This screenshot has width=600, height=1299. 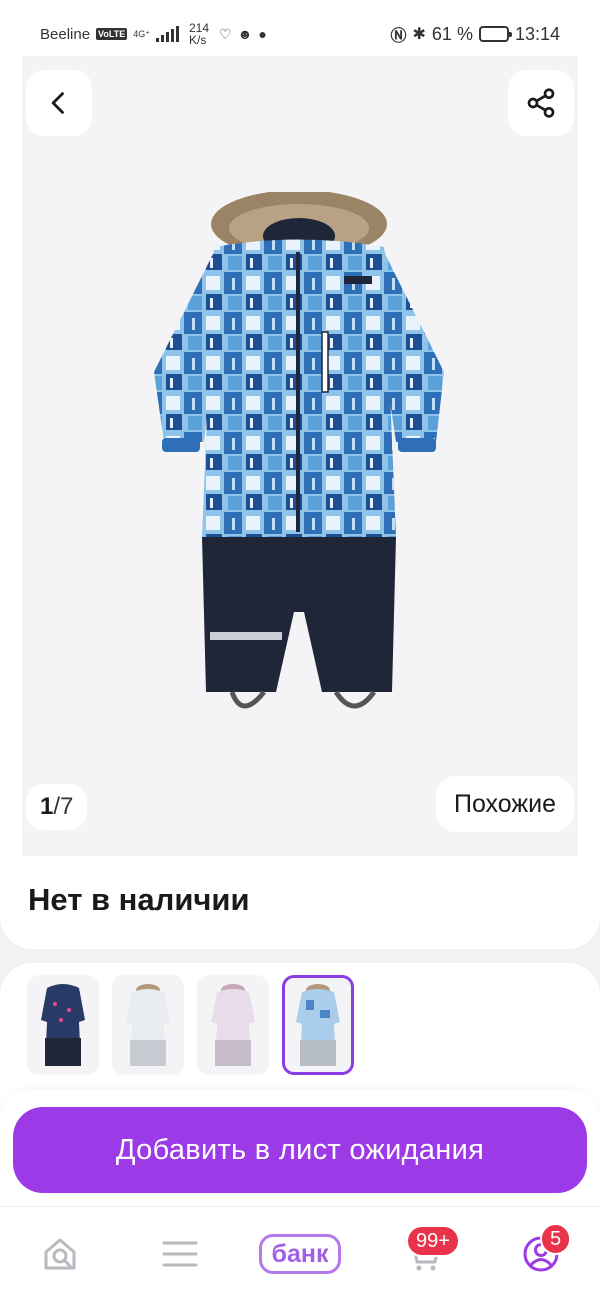 I want to click on variant-thumb-lilac, so click(x=233, y=1025).